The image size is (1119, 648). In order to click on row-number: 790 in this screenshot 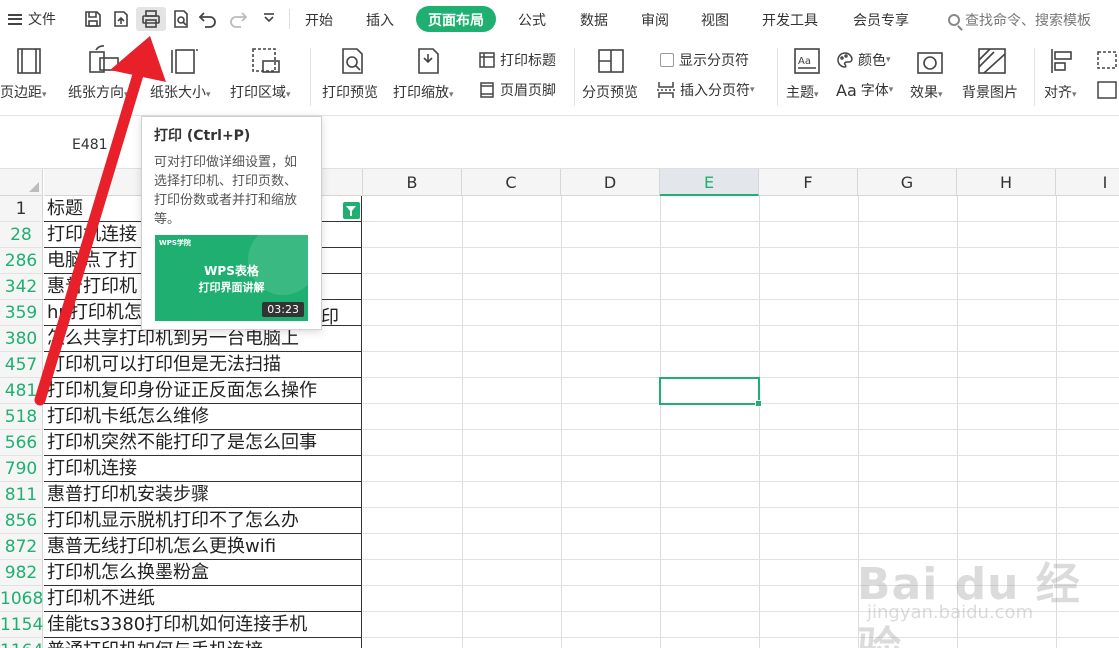, I will do `click(21, 469)`.